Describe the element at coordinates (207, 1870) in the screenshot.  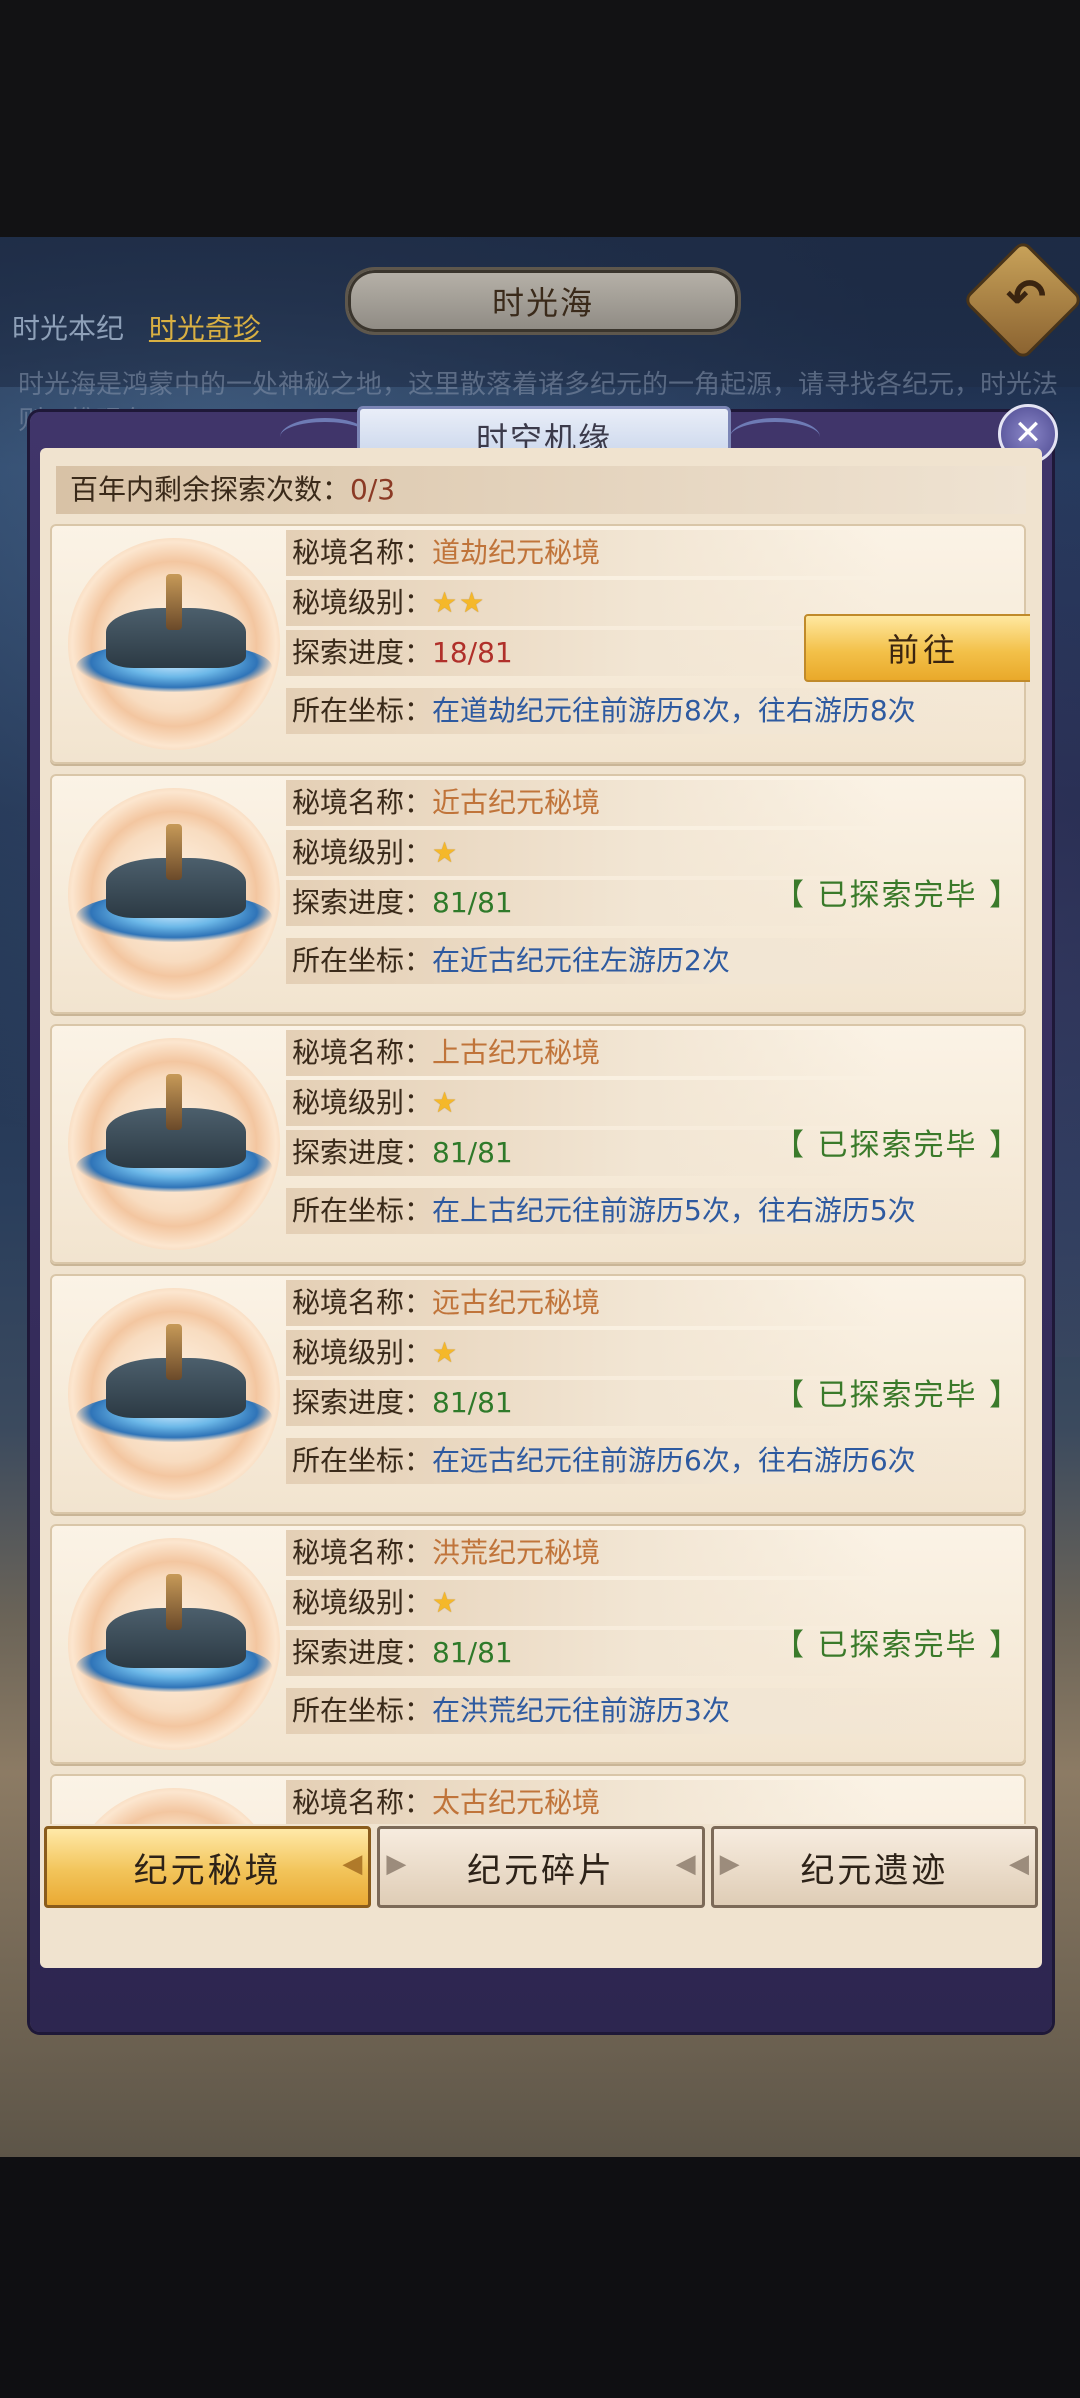
I see `tab-label: 纪元秘境` at that location.